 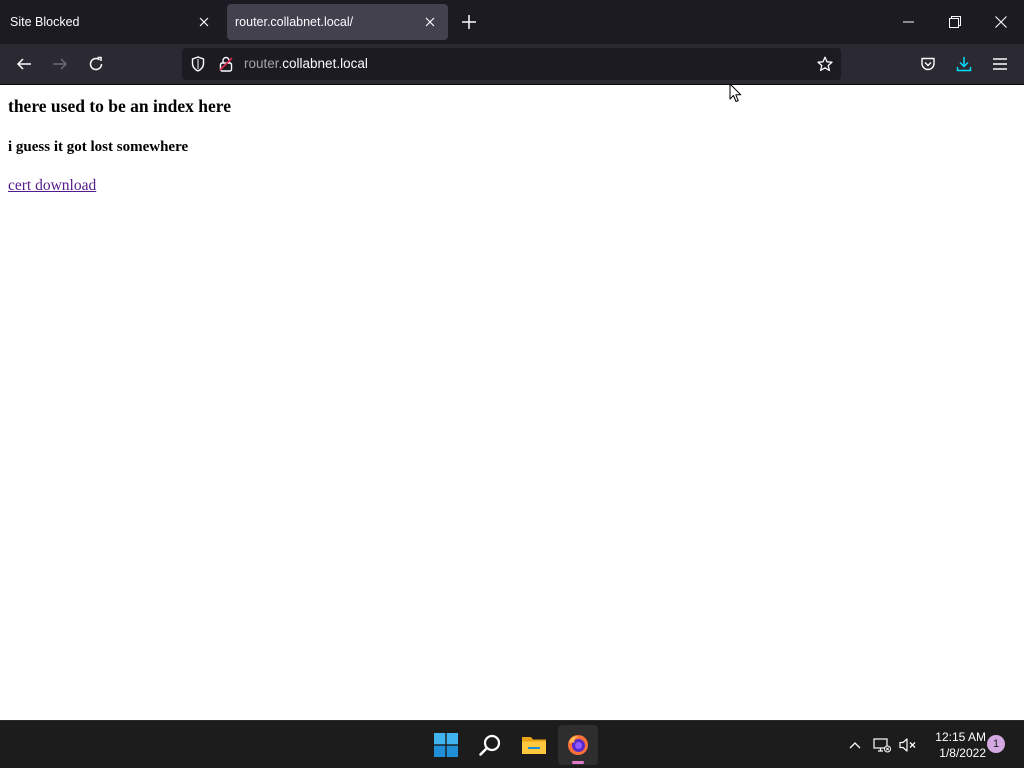 I want to click on tab-title: Site Blocked, so click(x=45, y=22).